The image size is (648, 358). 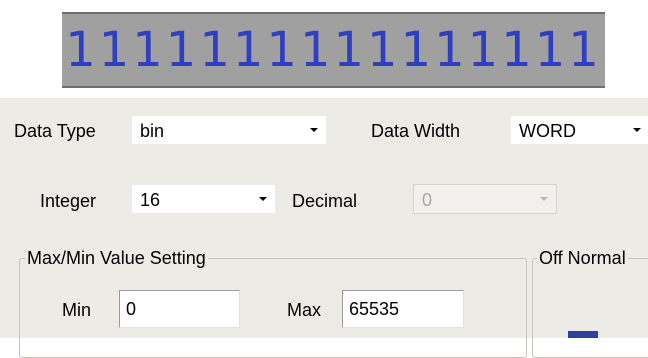 I want to click on max-field, so click(x=403, y=309).